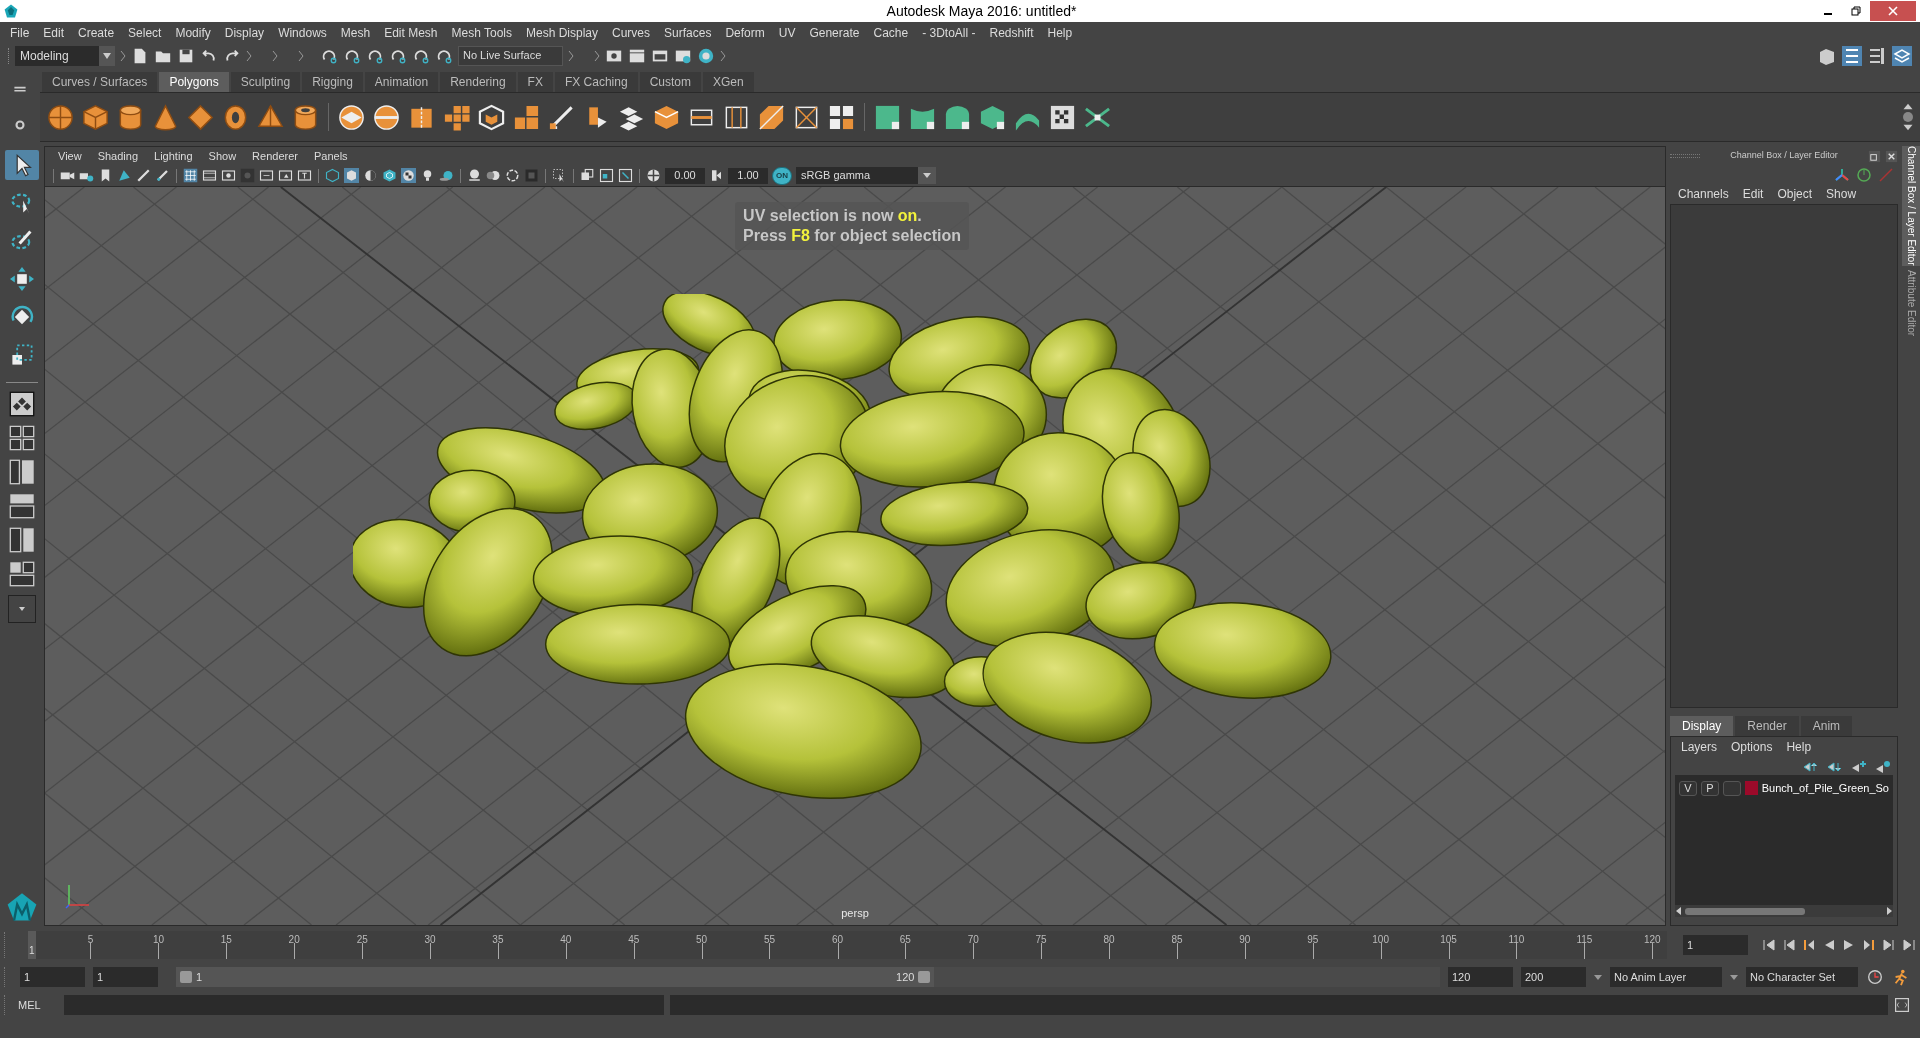 The image size is (1920, 1038). I want to click on hypershade-icon, so click(706, 55).